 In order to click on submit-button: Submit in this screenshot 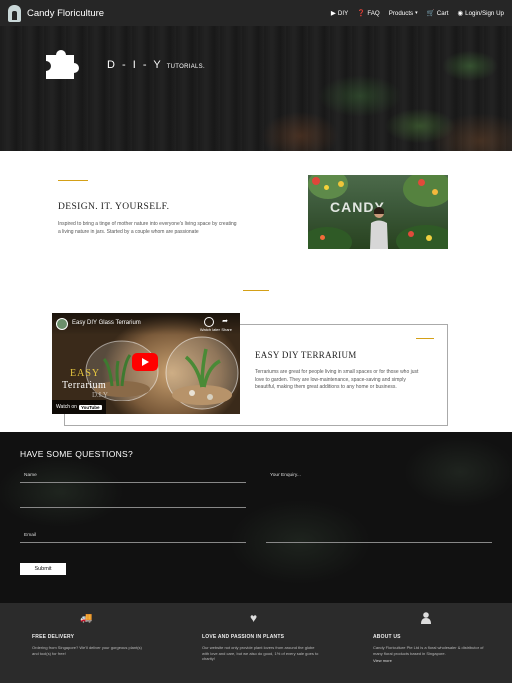, I will do `click(43, 569)`.